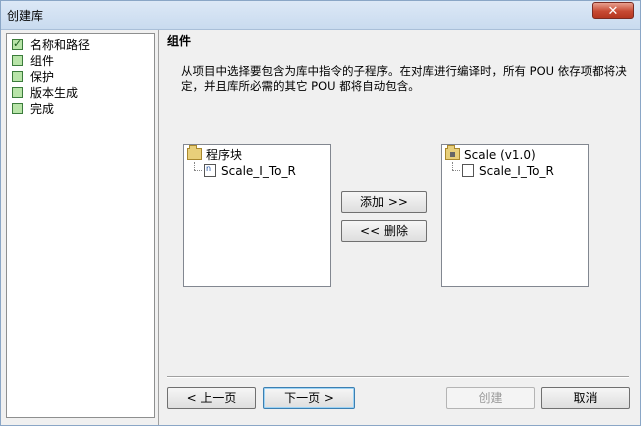 The image size is (641, 426). I want to click on available-pou-list: 程序块 Scale_I_To_R, so click(257, 215).